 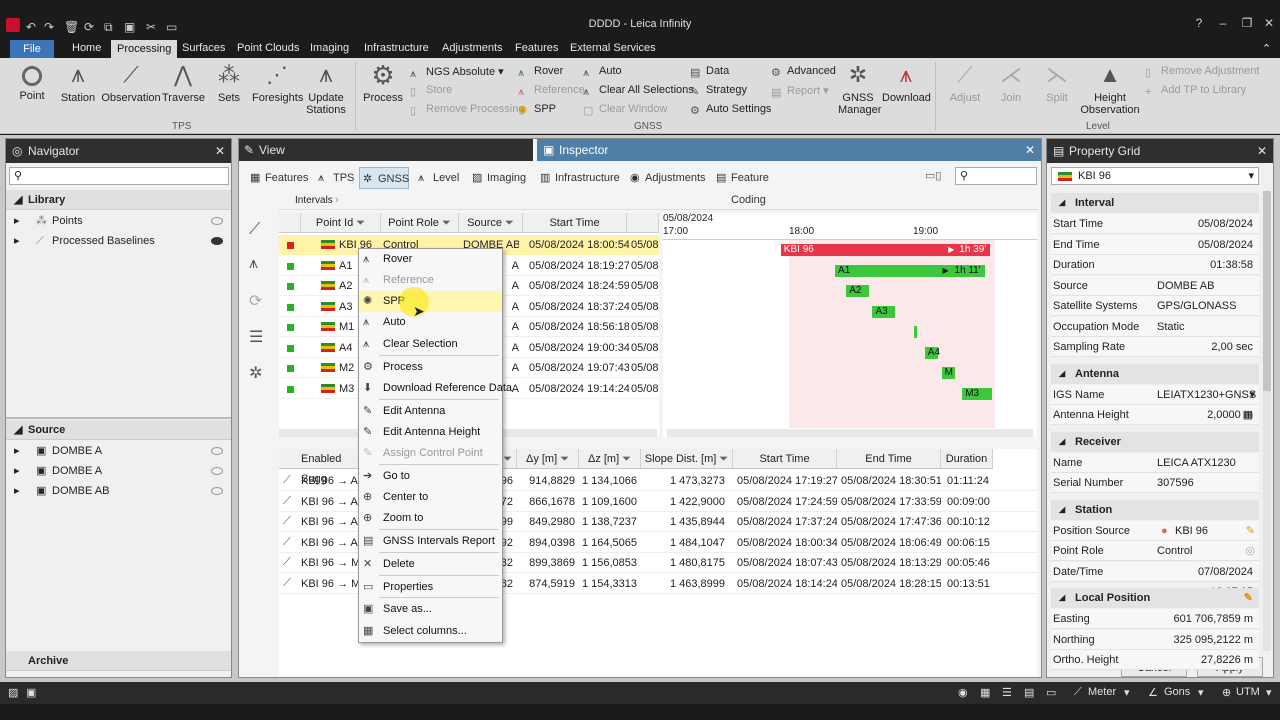 I want to click on menu-external-services: External Services, so click(x=613, y=48).